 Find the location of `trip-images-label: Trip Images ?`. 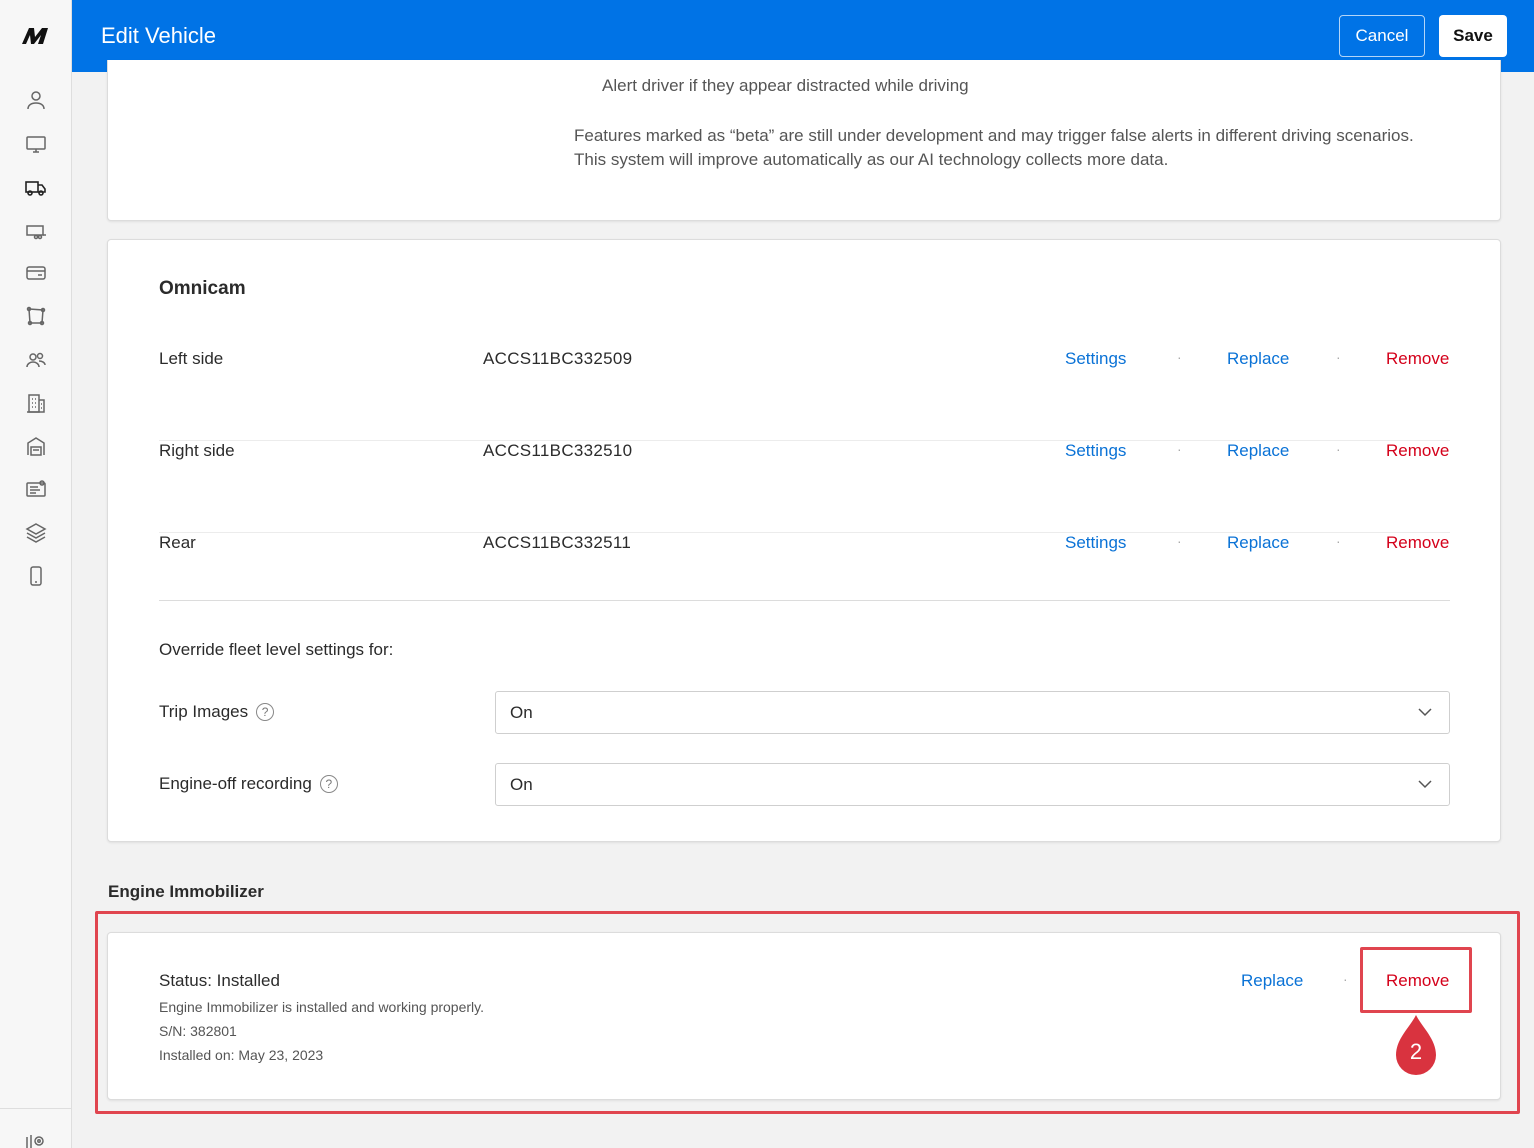

trip-images-label: Trip Images ? is located at coordinates (217, 712).